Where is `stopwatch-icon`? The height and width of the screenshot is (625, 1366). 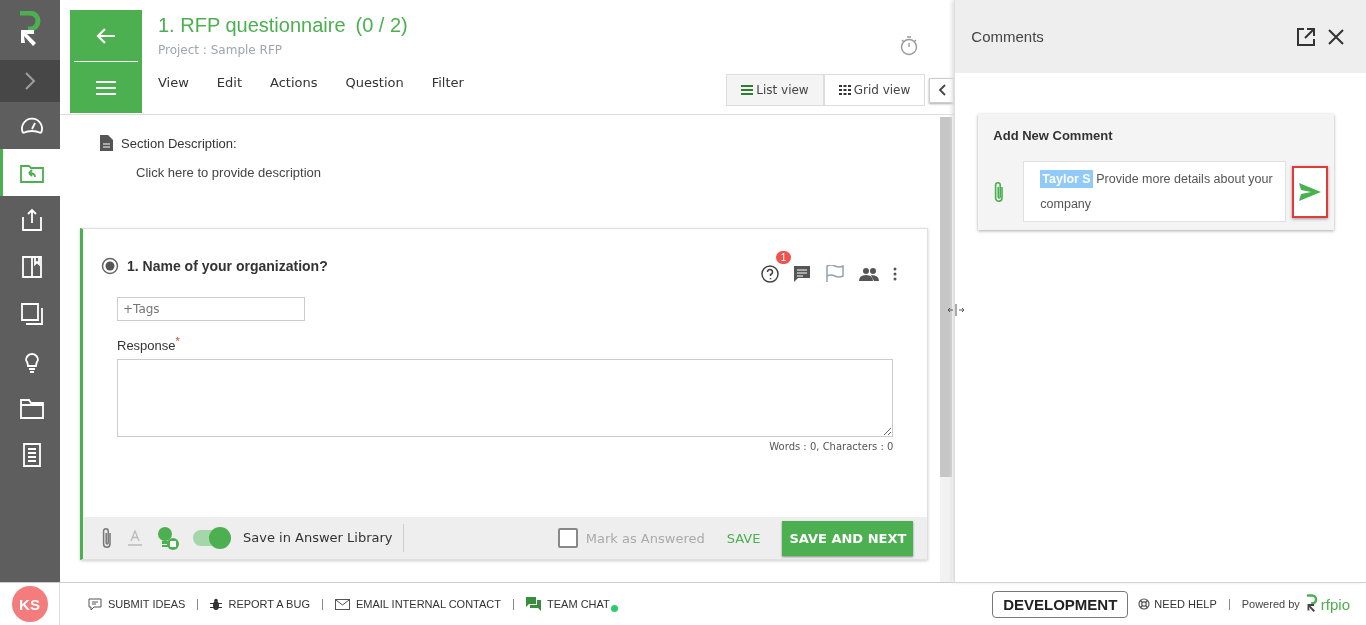
stopwatch-icon is located at coordinates (909, 46).